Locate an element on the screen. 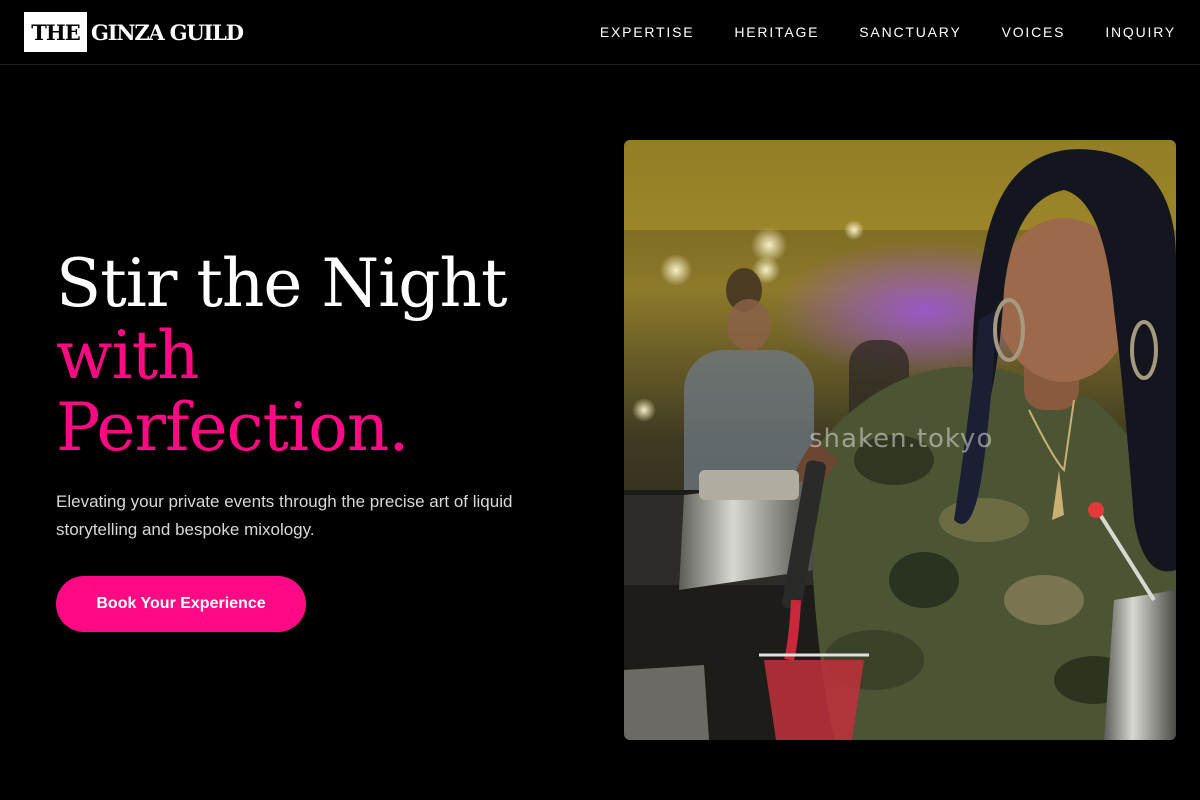 The image size is (1200, 800). logo-box: THE is located at coordinates (55, 32).